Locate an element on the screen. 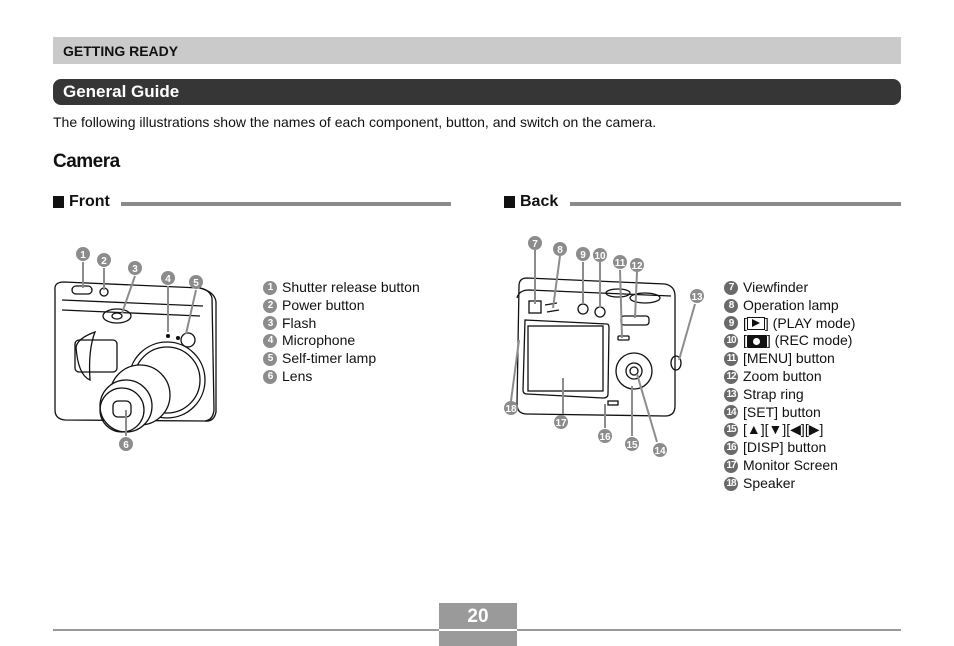 The width and height of the screenshot is (954, 646). callout-6: 6 is located at coordinates (126, 444).